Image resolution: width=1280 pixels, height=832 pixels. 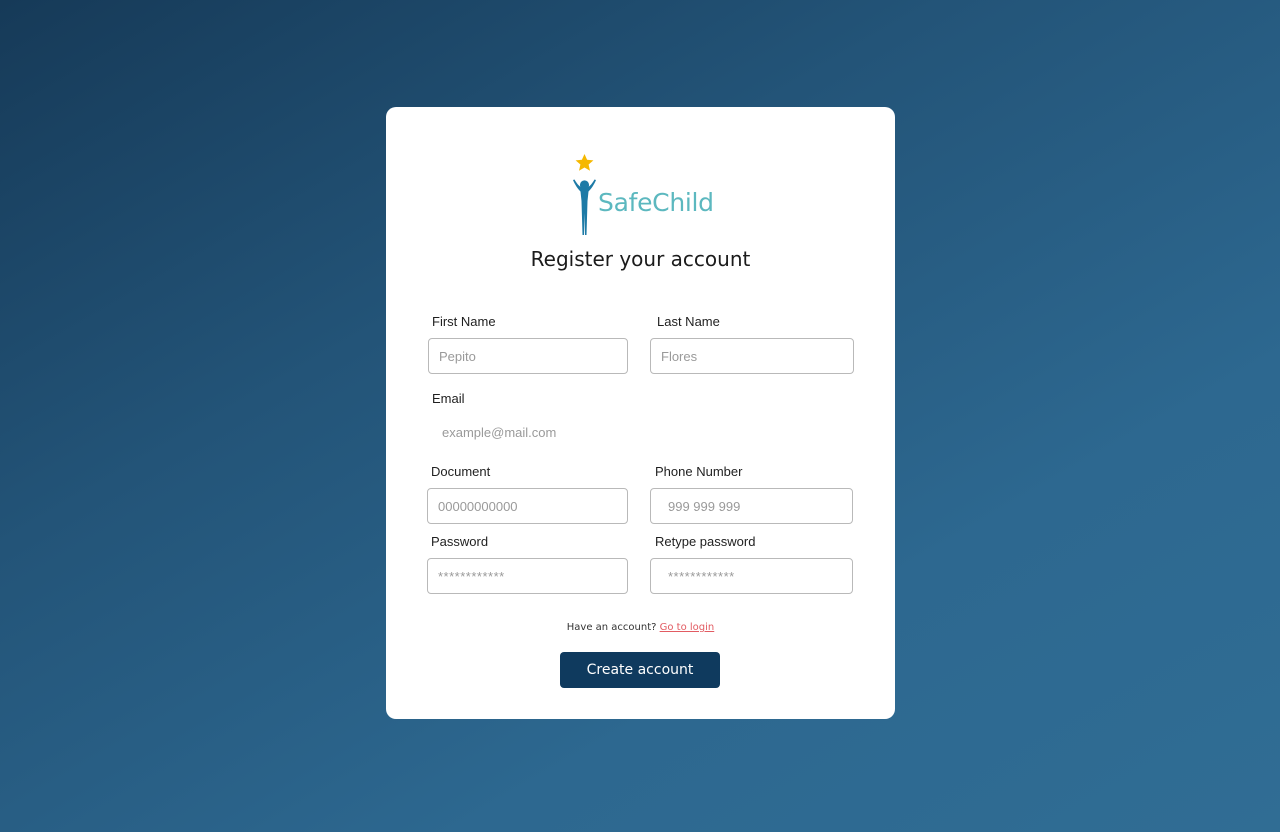 I want to click on email-input, so click(x=641, y=432).